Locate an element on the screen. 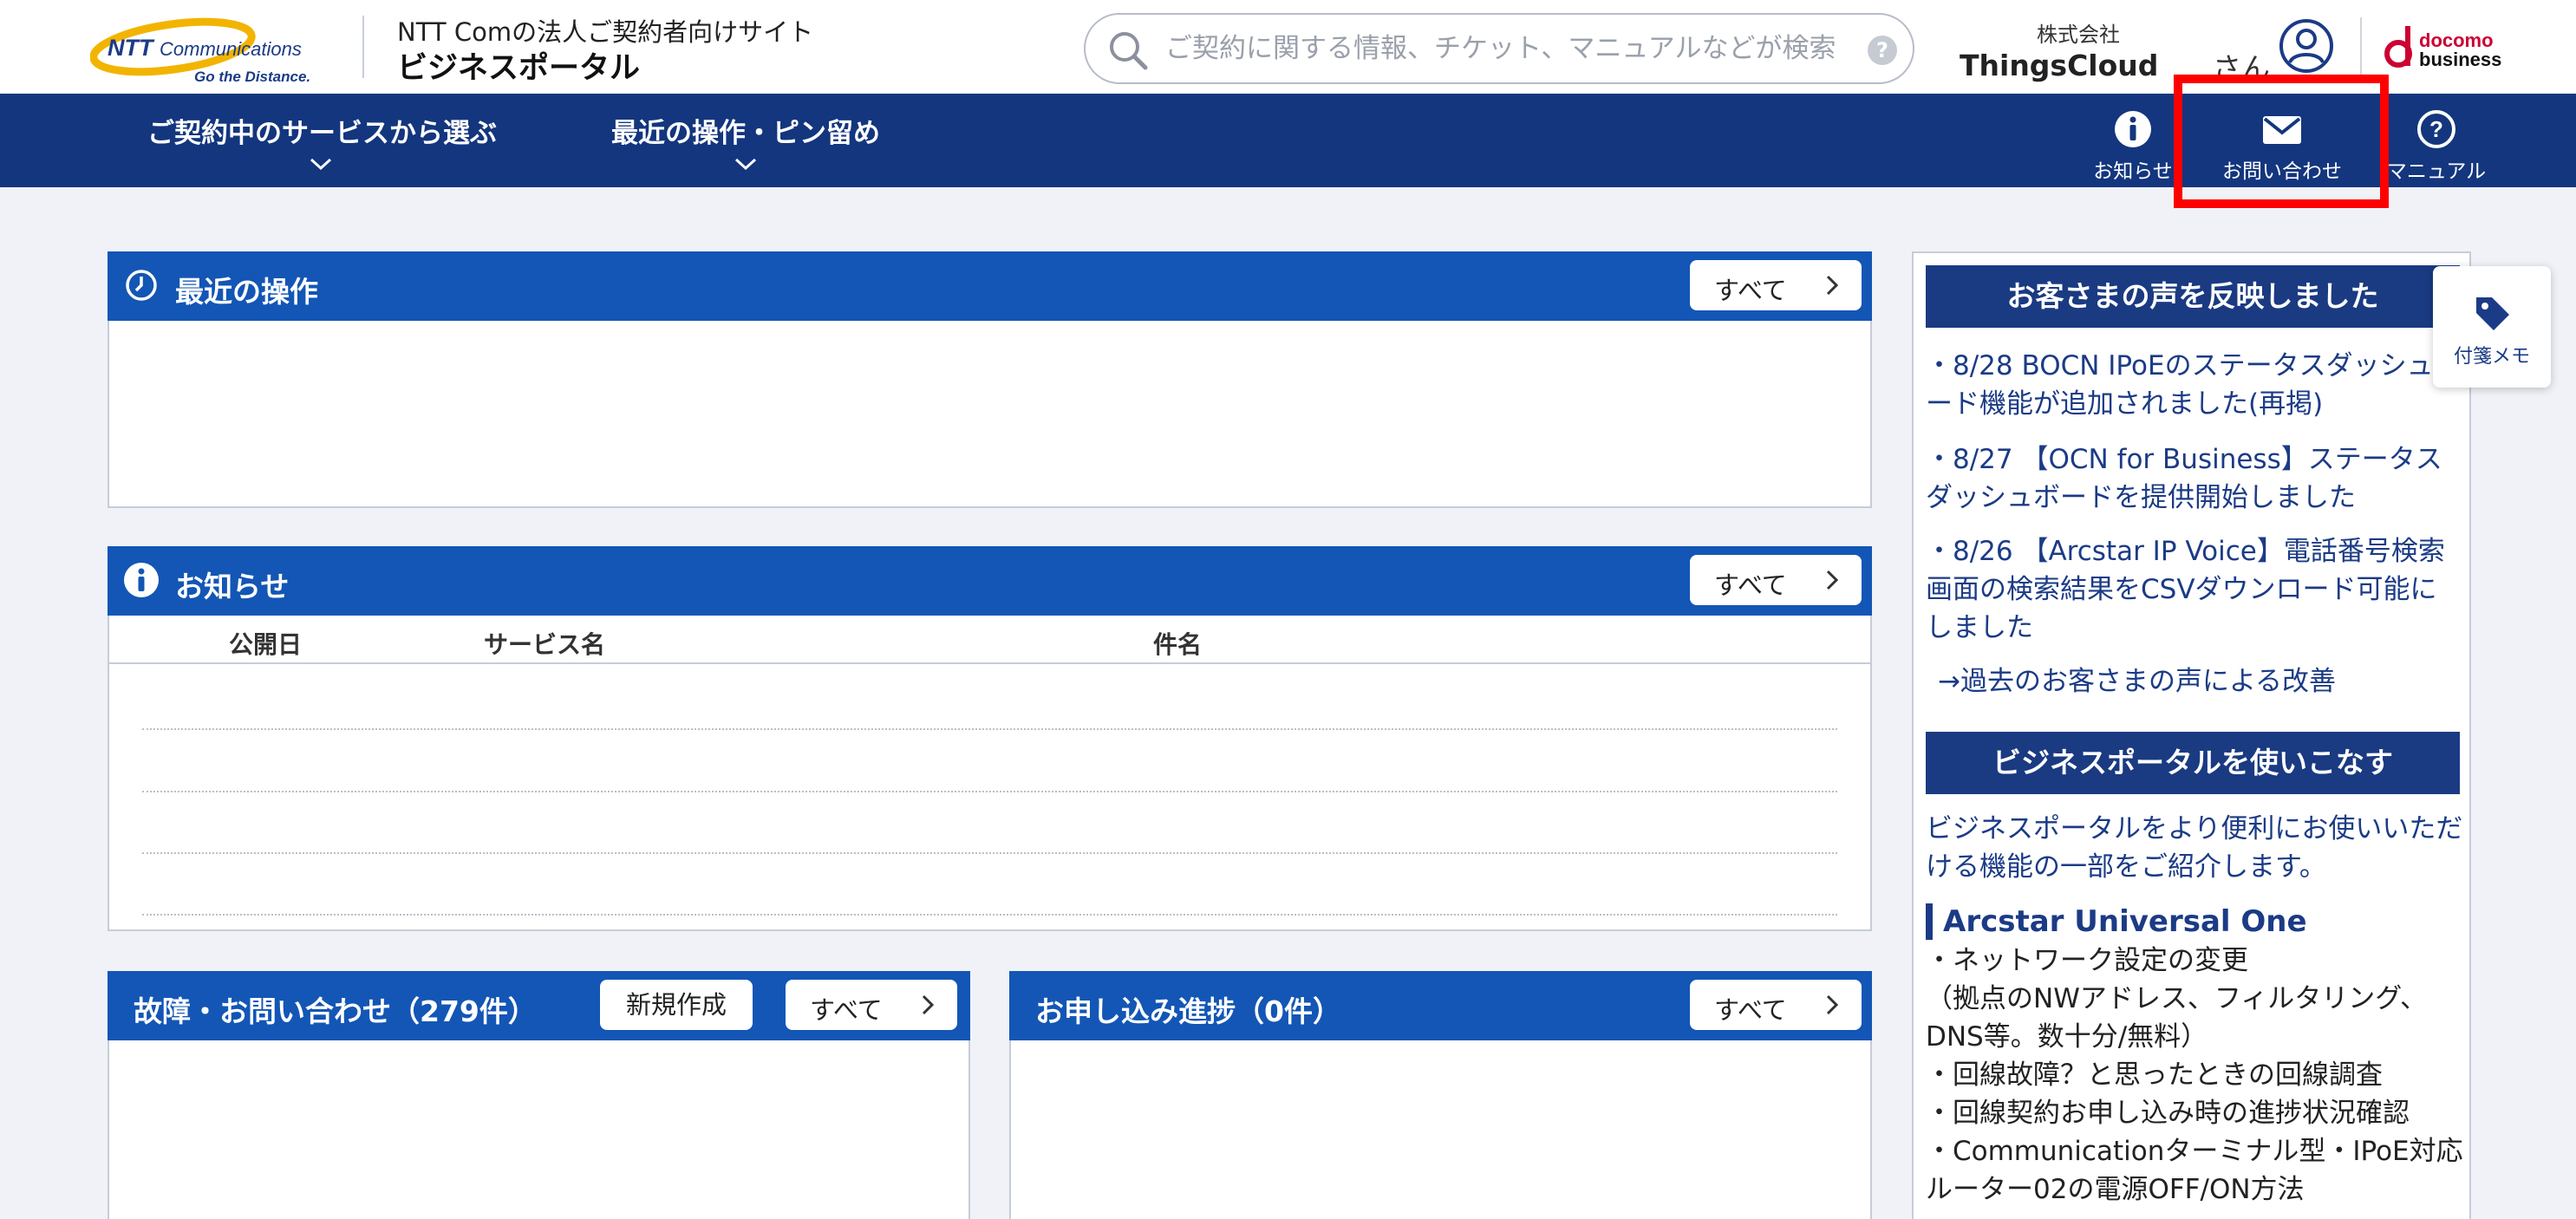  ntt-communications-logo: NTT Communications Go the Distance. is located at coordinates (215, 51).